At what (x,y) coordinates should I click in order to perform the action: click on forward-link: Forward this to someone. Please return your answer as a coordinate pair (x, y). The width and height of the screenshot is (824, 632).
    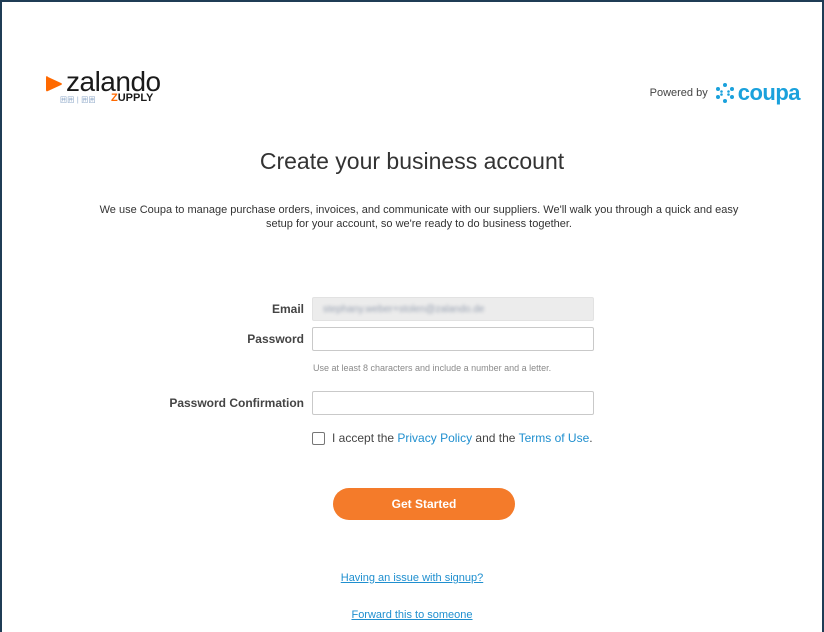
    Looking at the image, I should click on (412, 615).